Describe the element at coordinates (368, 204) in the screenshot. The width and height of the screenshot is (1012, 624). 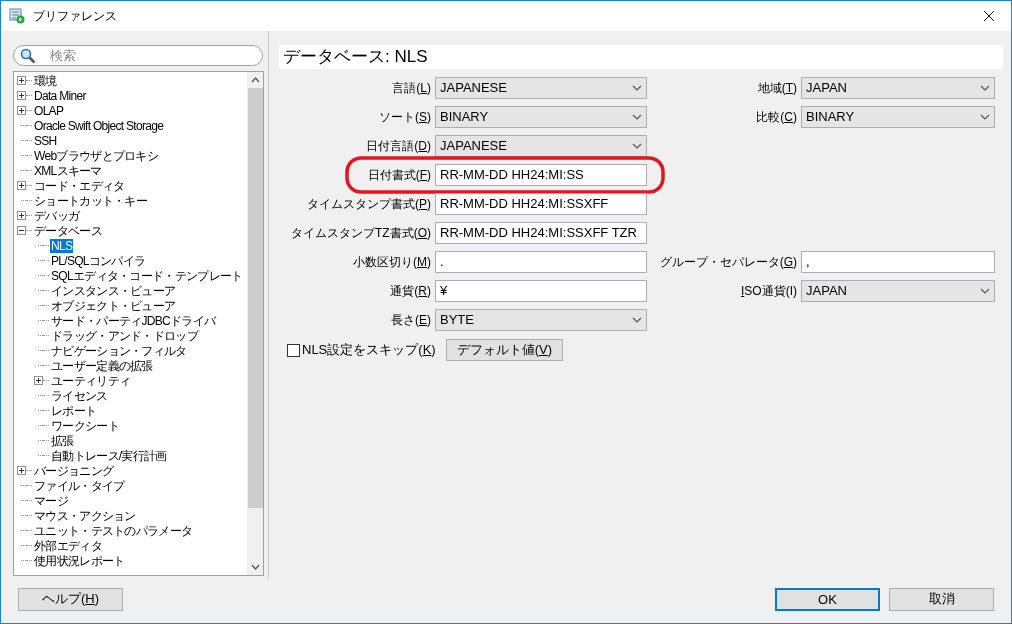
I see `field-label: タイムスタンプ書式(P)` at that location.